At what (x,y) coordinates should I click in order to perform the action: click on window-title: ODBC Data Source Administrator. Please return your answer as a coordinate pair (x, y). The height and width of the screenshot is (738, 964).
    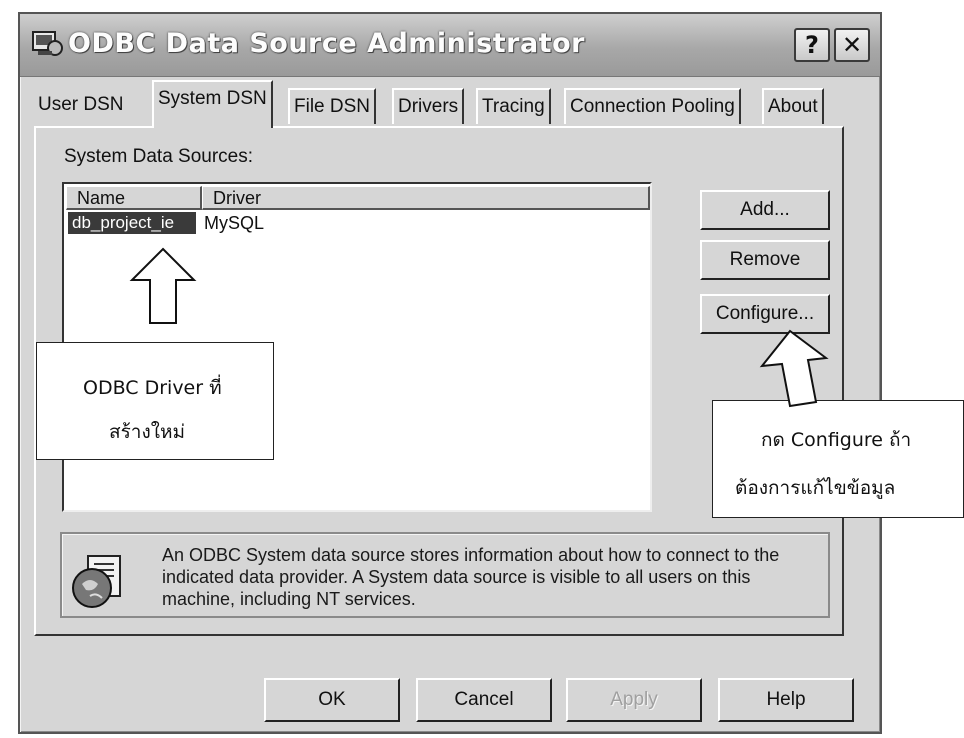
    Looking at the image, I should click on (326, 43).